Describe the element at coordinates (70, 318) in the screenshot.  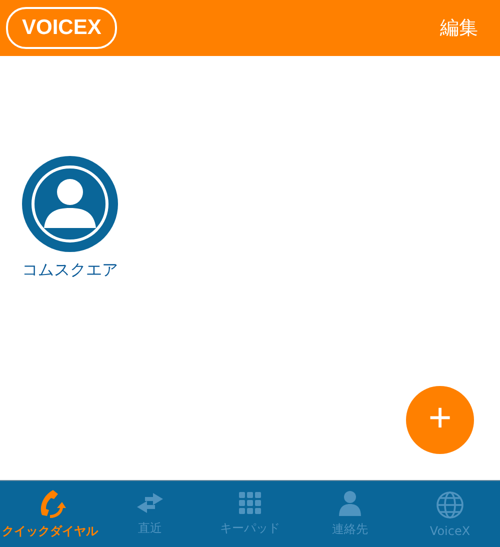
I see `quick-dial-contact: コムスクエア` at that location.